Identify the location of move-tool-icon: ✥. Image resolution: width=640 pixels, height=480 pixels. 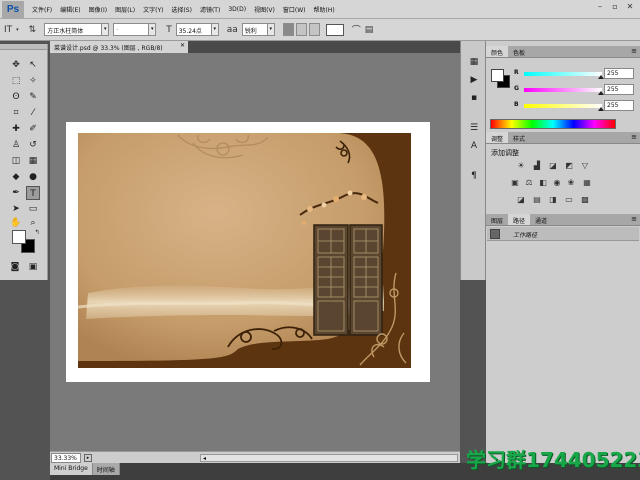
(16, 65).